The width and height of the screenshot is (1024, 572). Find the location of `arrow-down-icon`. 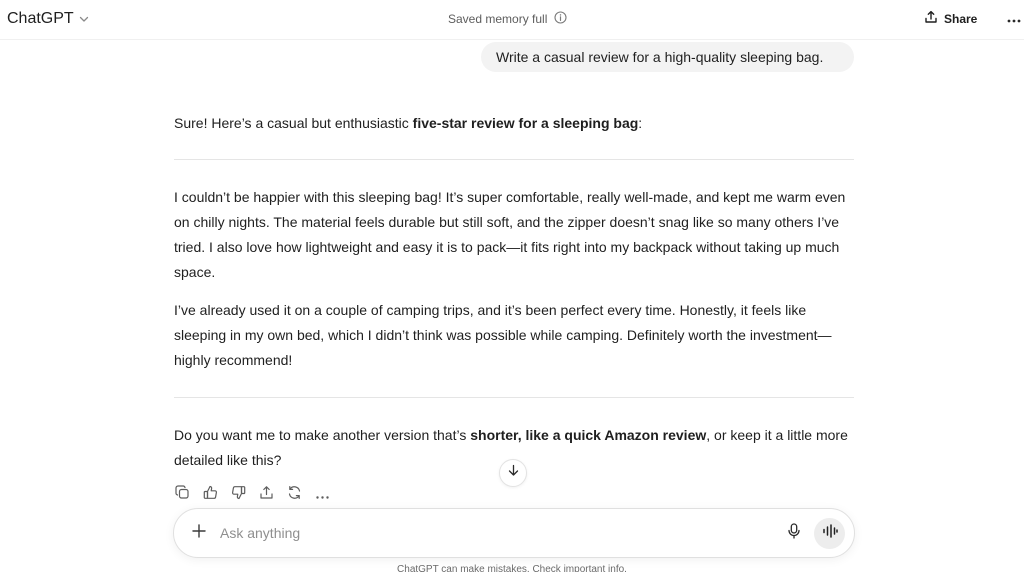

arrow-down-icon is located at coordinates (513, 473).